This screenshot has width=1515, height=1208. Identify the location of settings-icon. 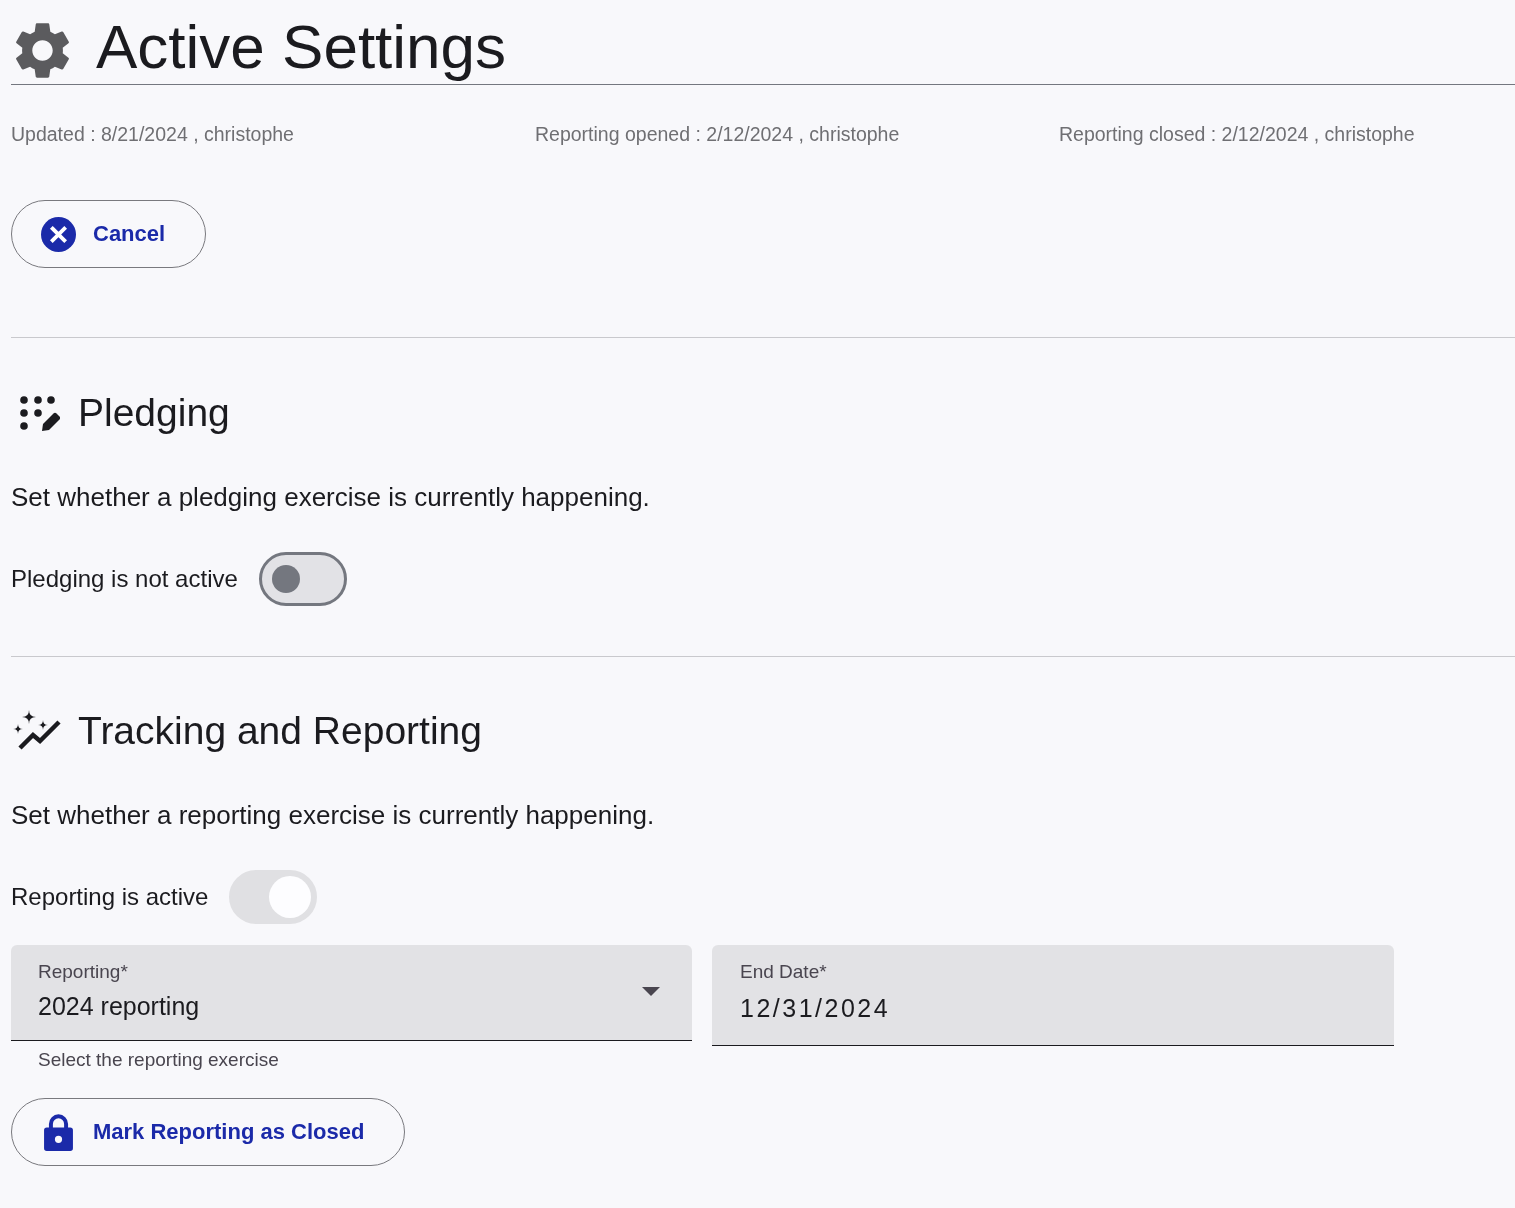
(42, 50).